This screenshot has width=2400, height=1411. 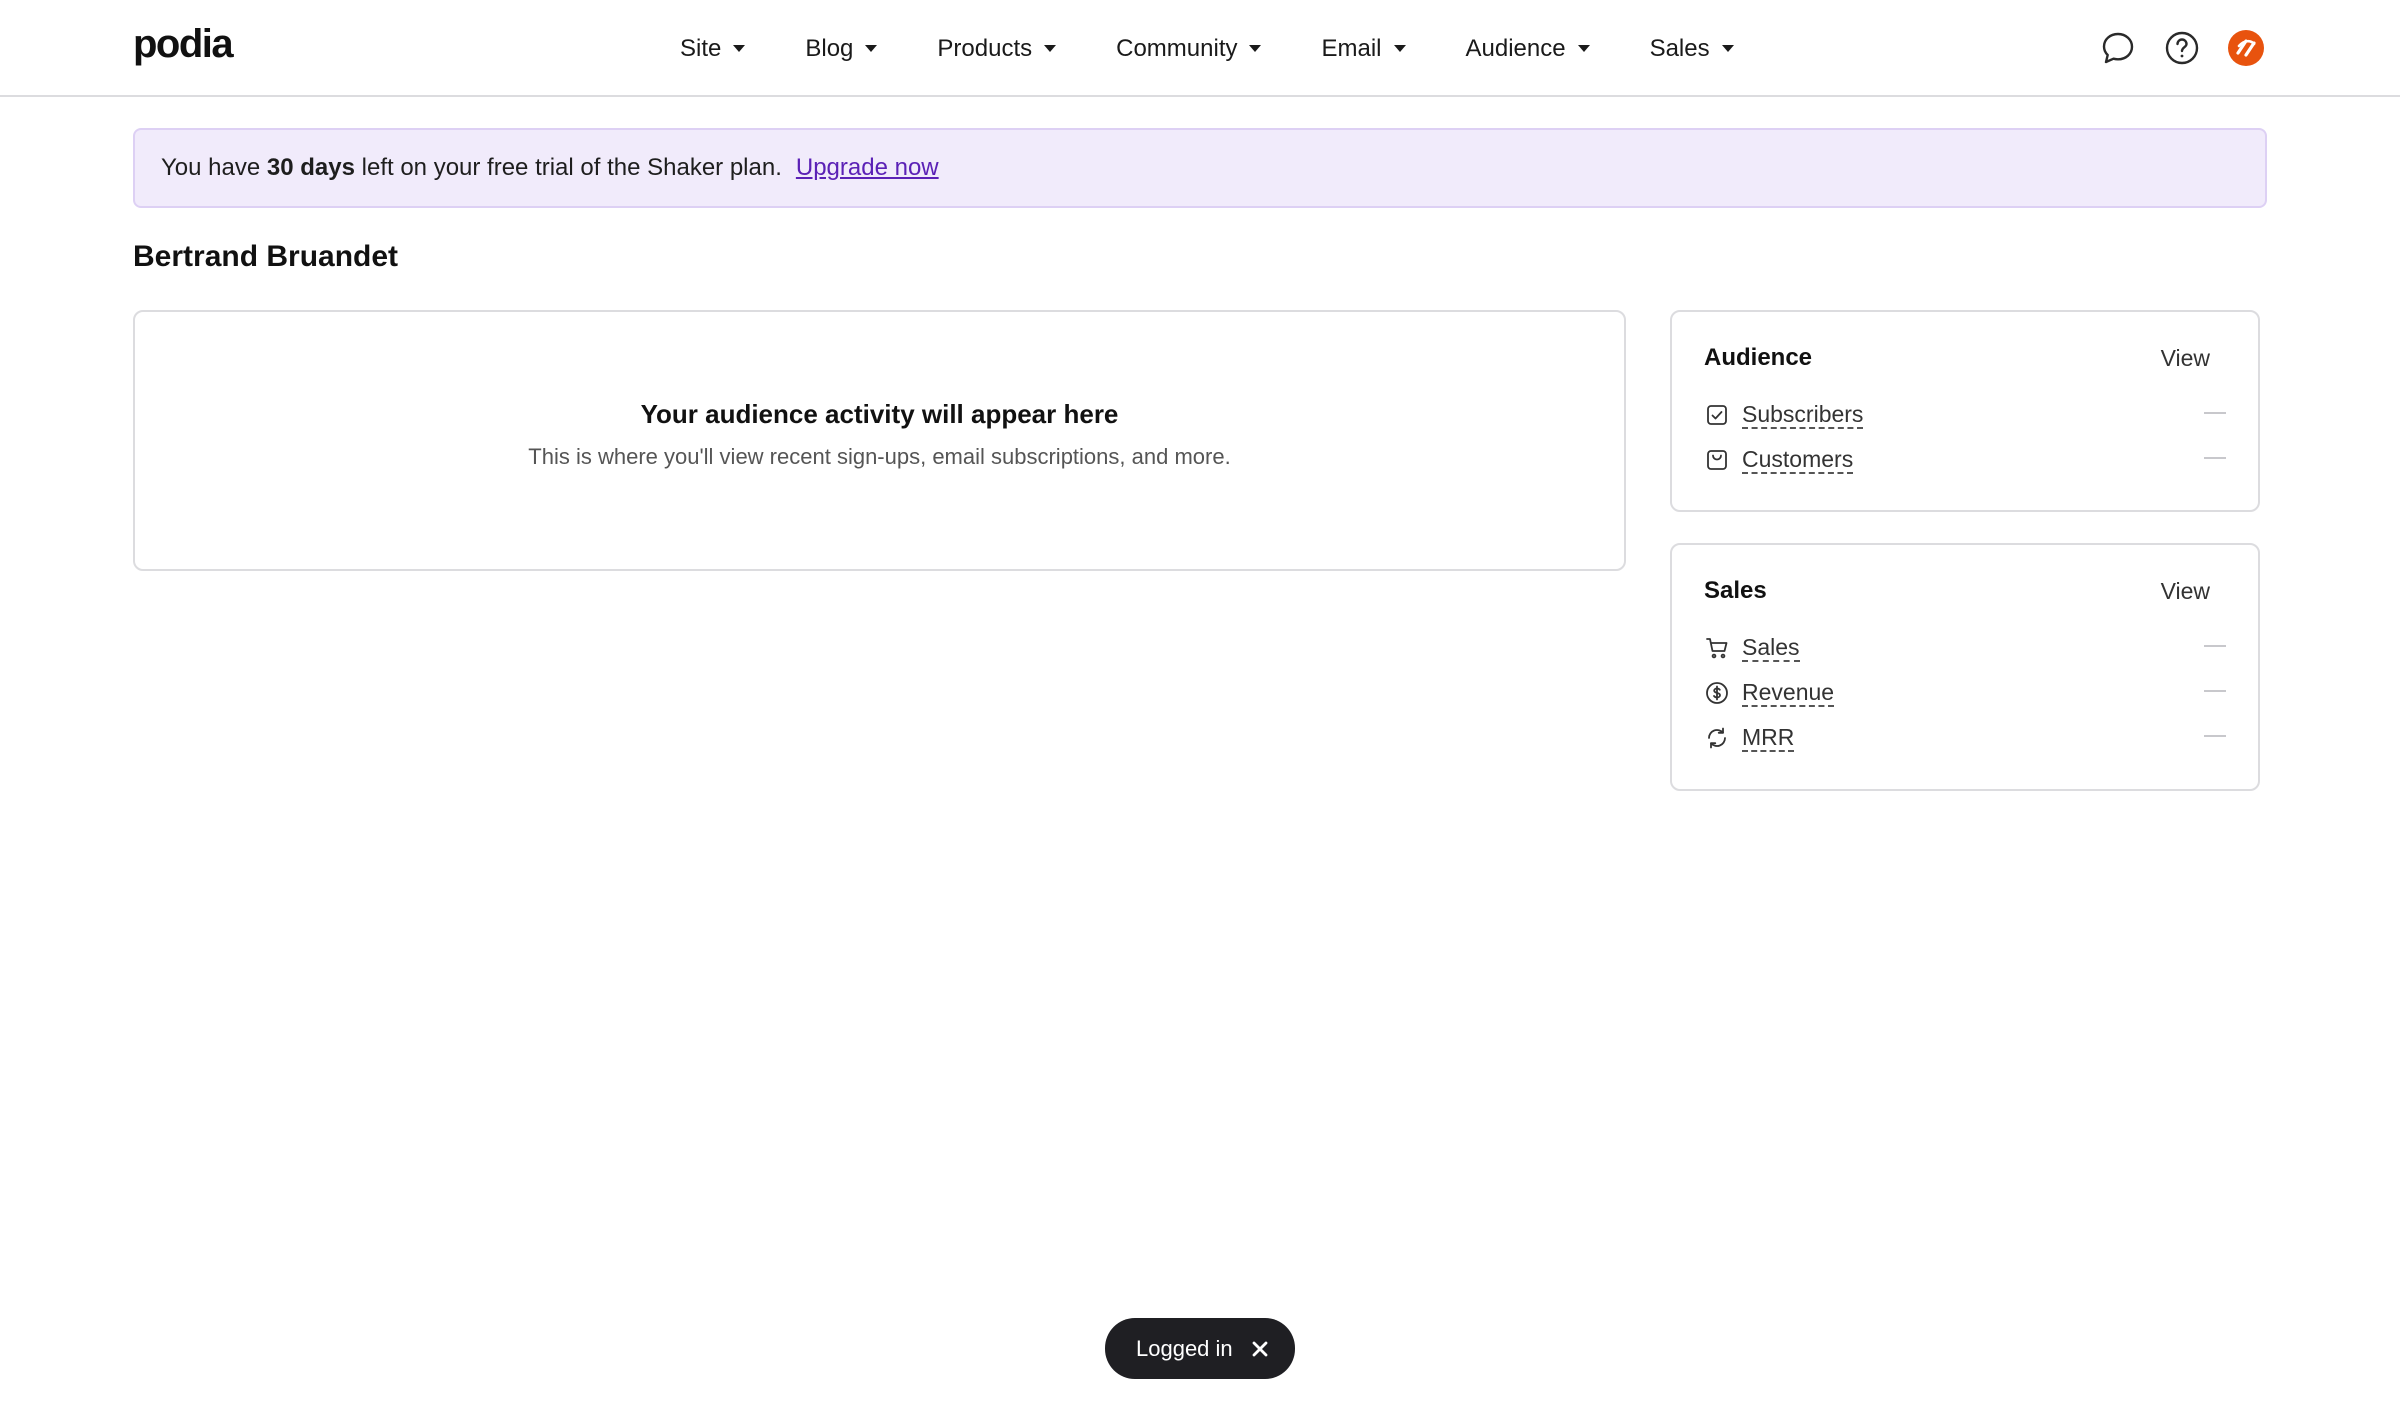 What do you see at coordinates (1965, 414) in the screenshot?
I see `metric-row-subscribers: Subscribers` at bounding box center [1965, 414].